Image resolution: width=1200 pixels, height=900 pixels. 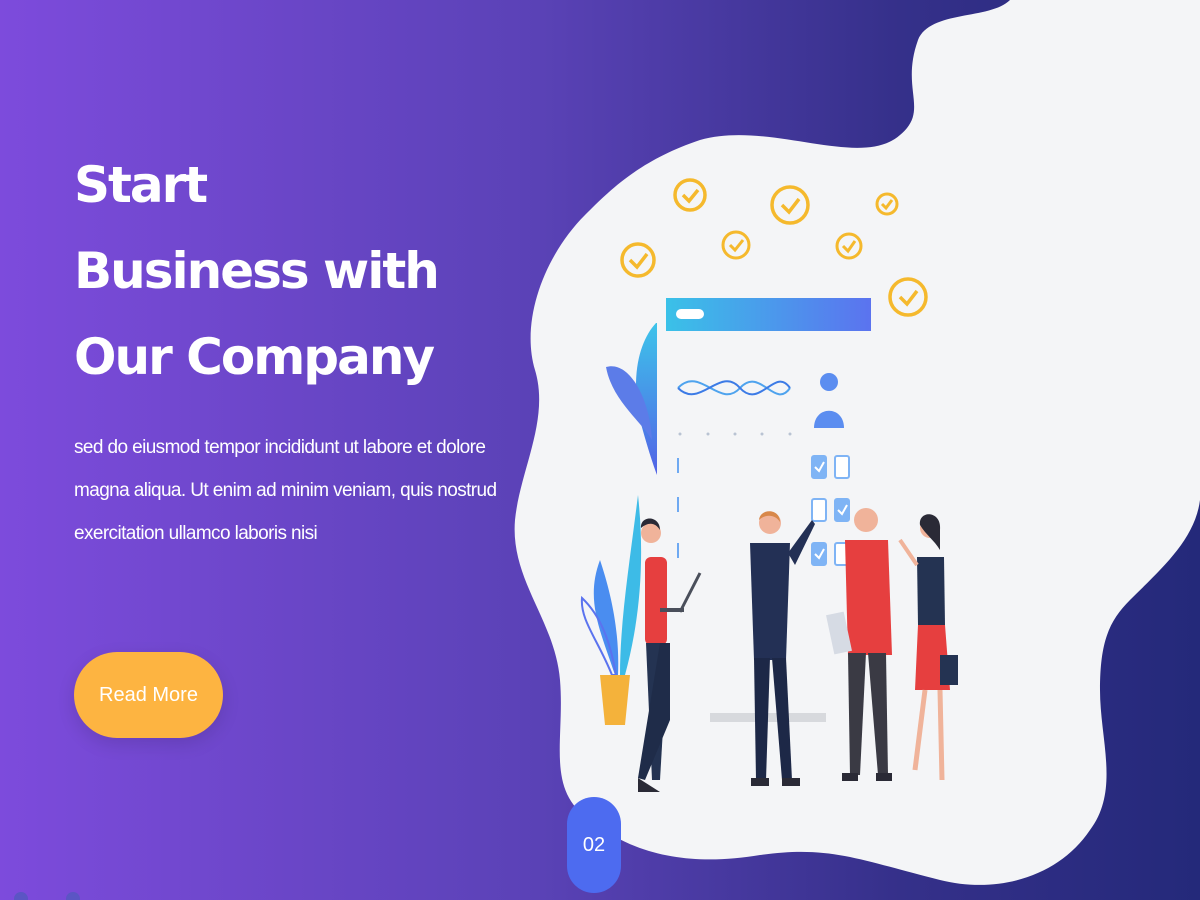 What do you see at coordinates (594, 845) in the screenshot?
I see `slide-indicator: 02` at bounding box center [594, 845].